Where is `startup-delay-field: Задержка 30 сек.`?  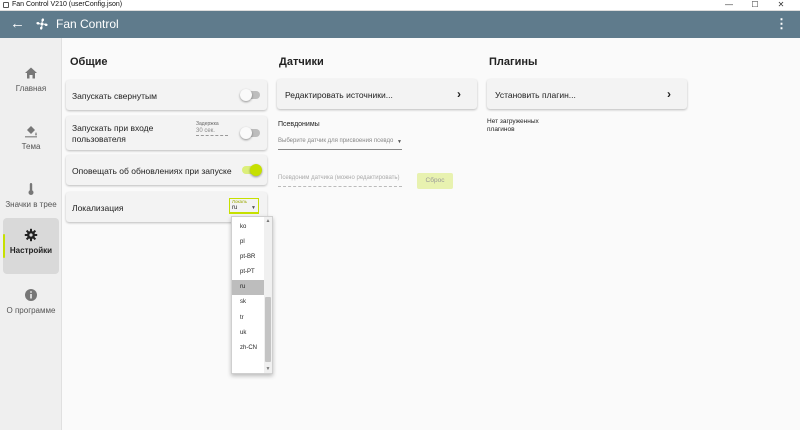
startup-delay-field: Задержка 30 сек. is located at coordinates (212, 128).